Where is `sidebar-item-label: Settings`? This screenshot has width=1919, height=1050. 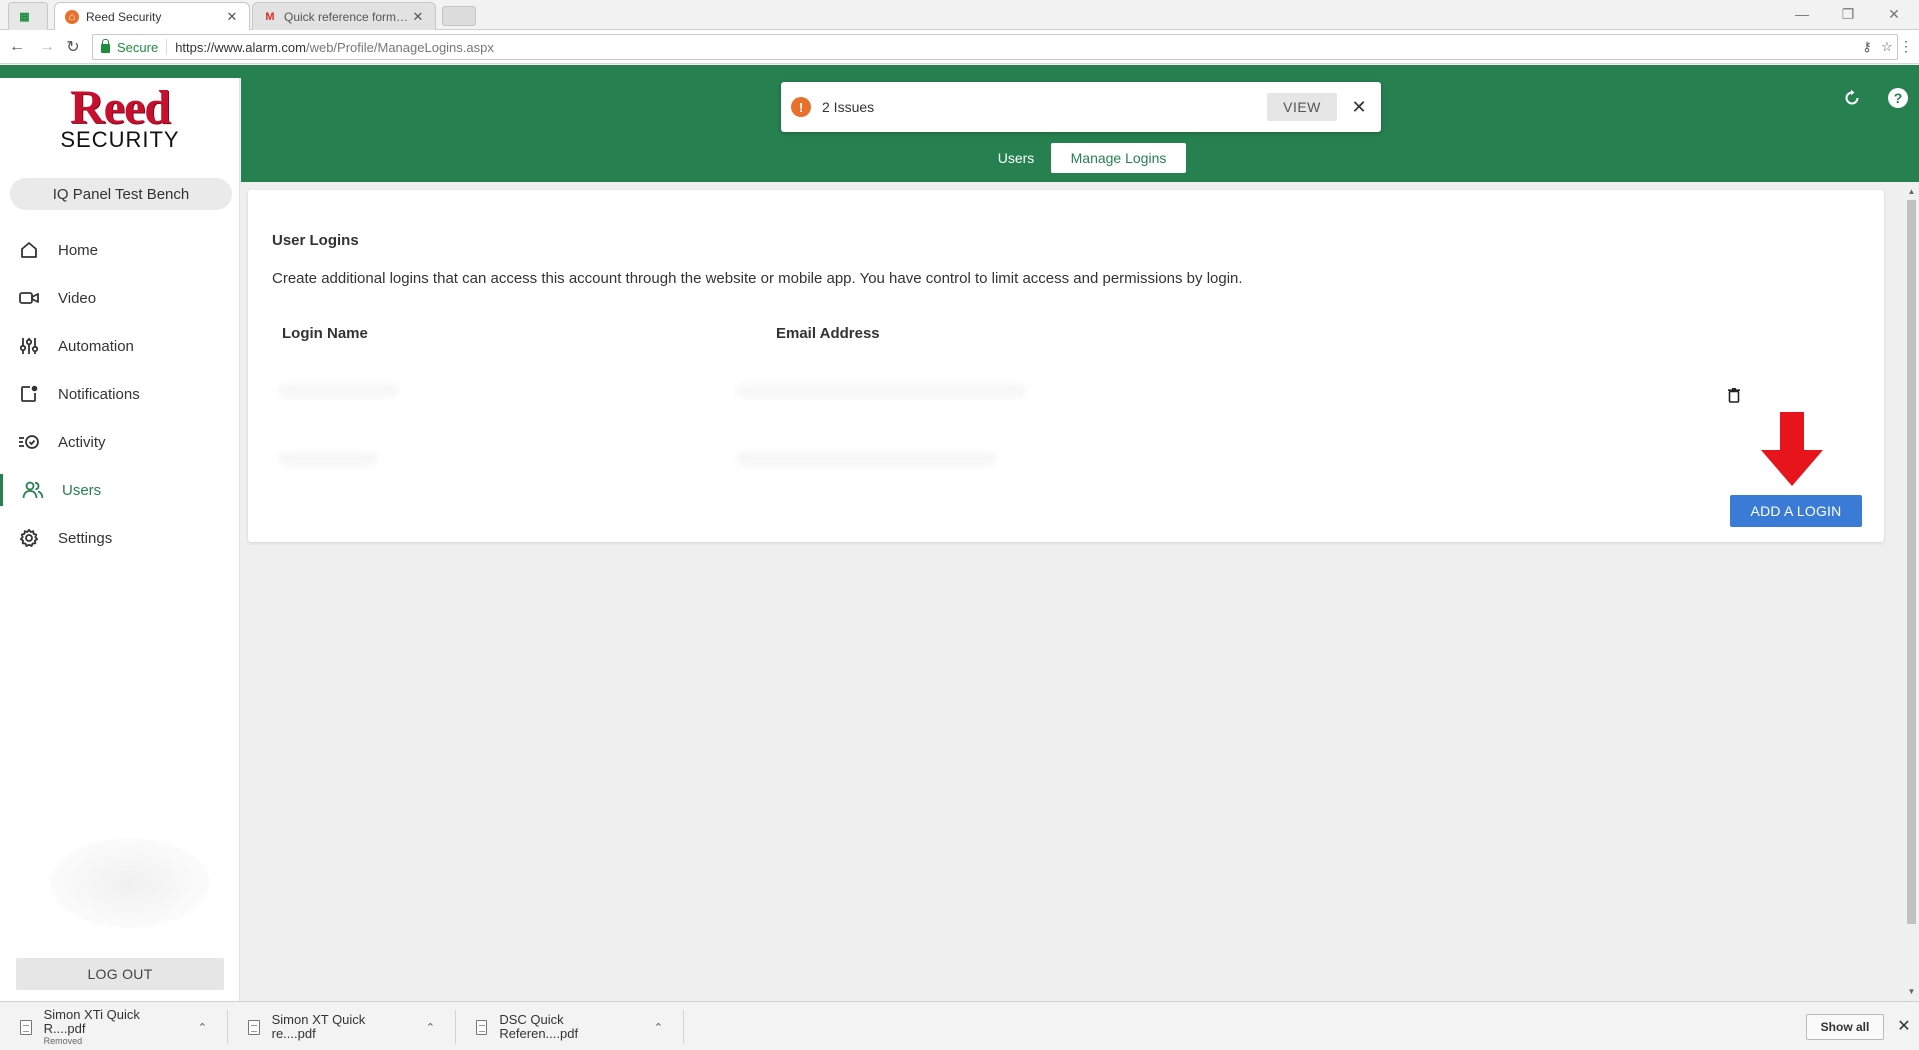
sidebar-item-label: Settings is located at coordinates (85, 538).